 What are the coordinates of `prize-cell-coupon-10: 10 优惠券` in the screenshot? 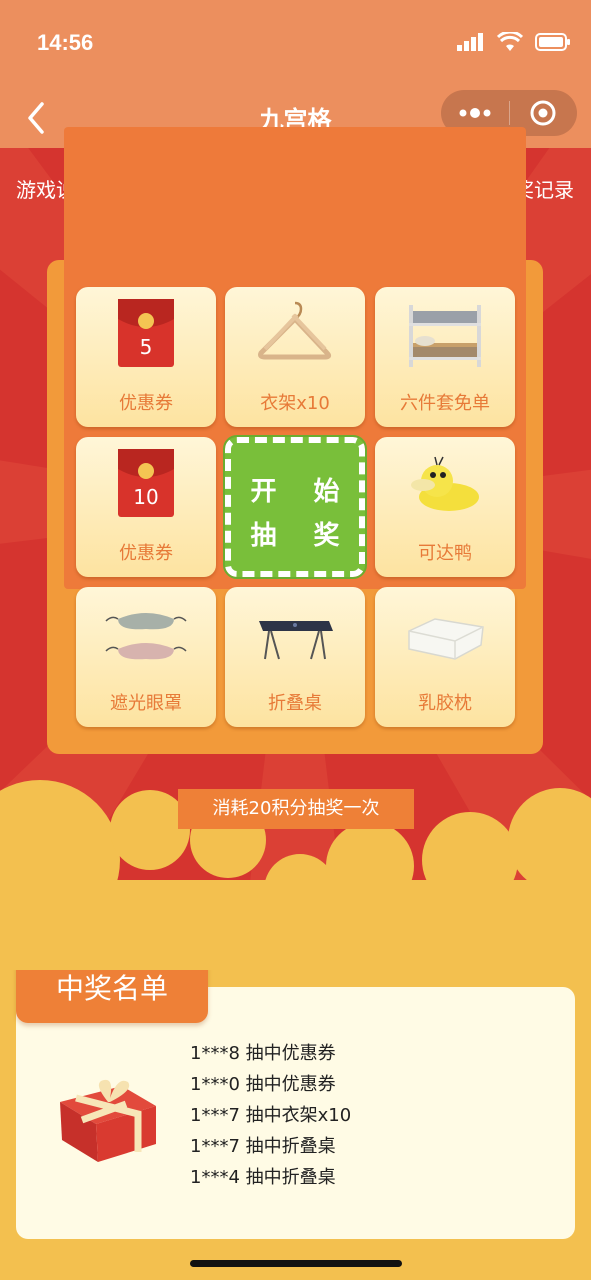 It's located at (146, 507).